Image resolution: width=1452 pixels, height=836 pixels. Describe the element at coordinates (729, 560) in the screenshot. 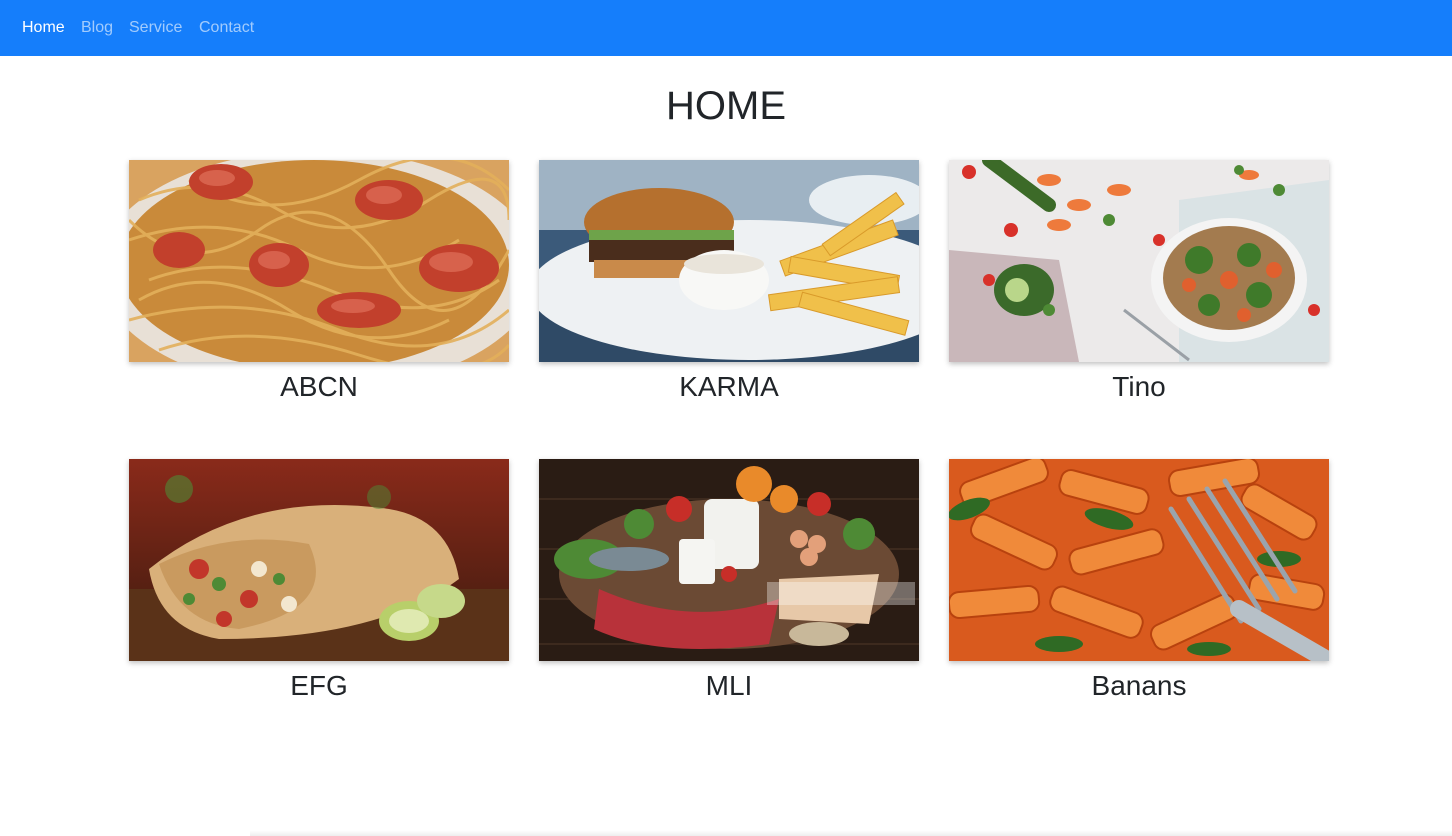

I see `groceries-assortment-photo` at that location.